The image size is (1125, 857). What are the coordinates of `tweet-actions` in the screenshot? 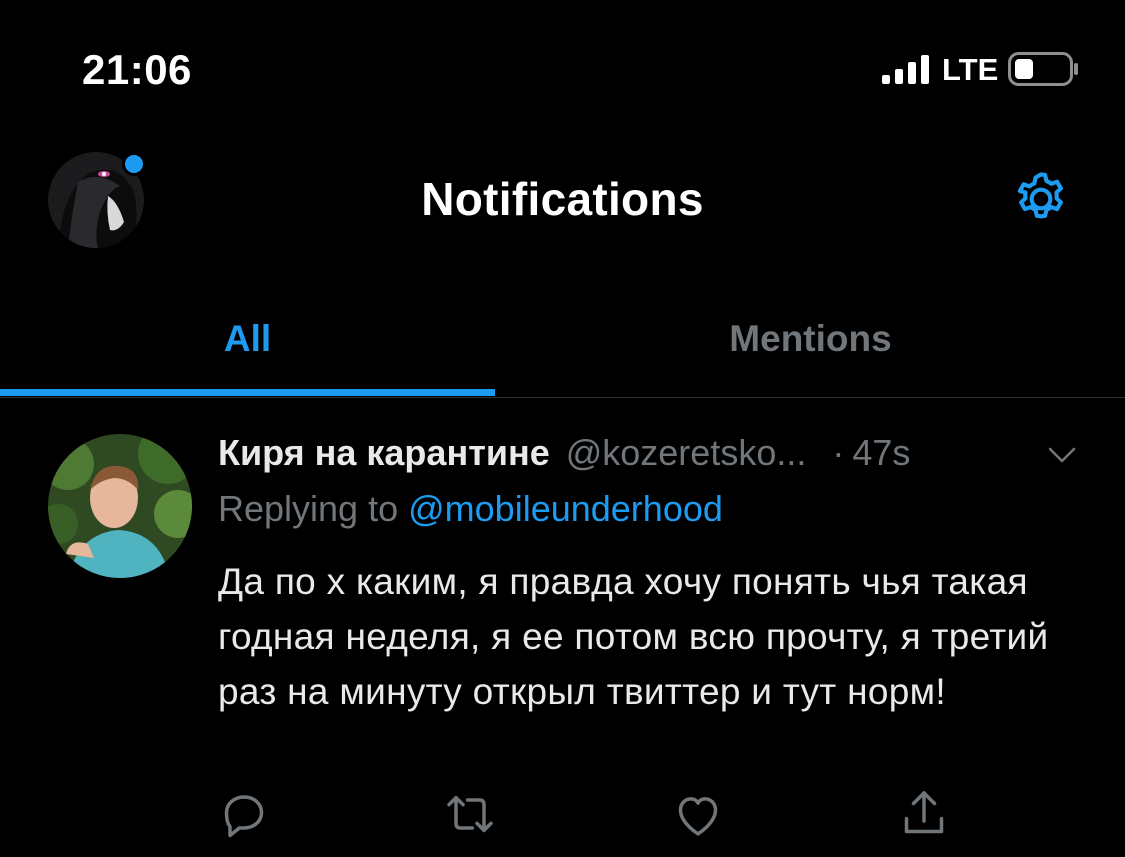 It's located at (596, 816).